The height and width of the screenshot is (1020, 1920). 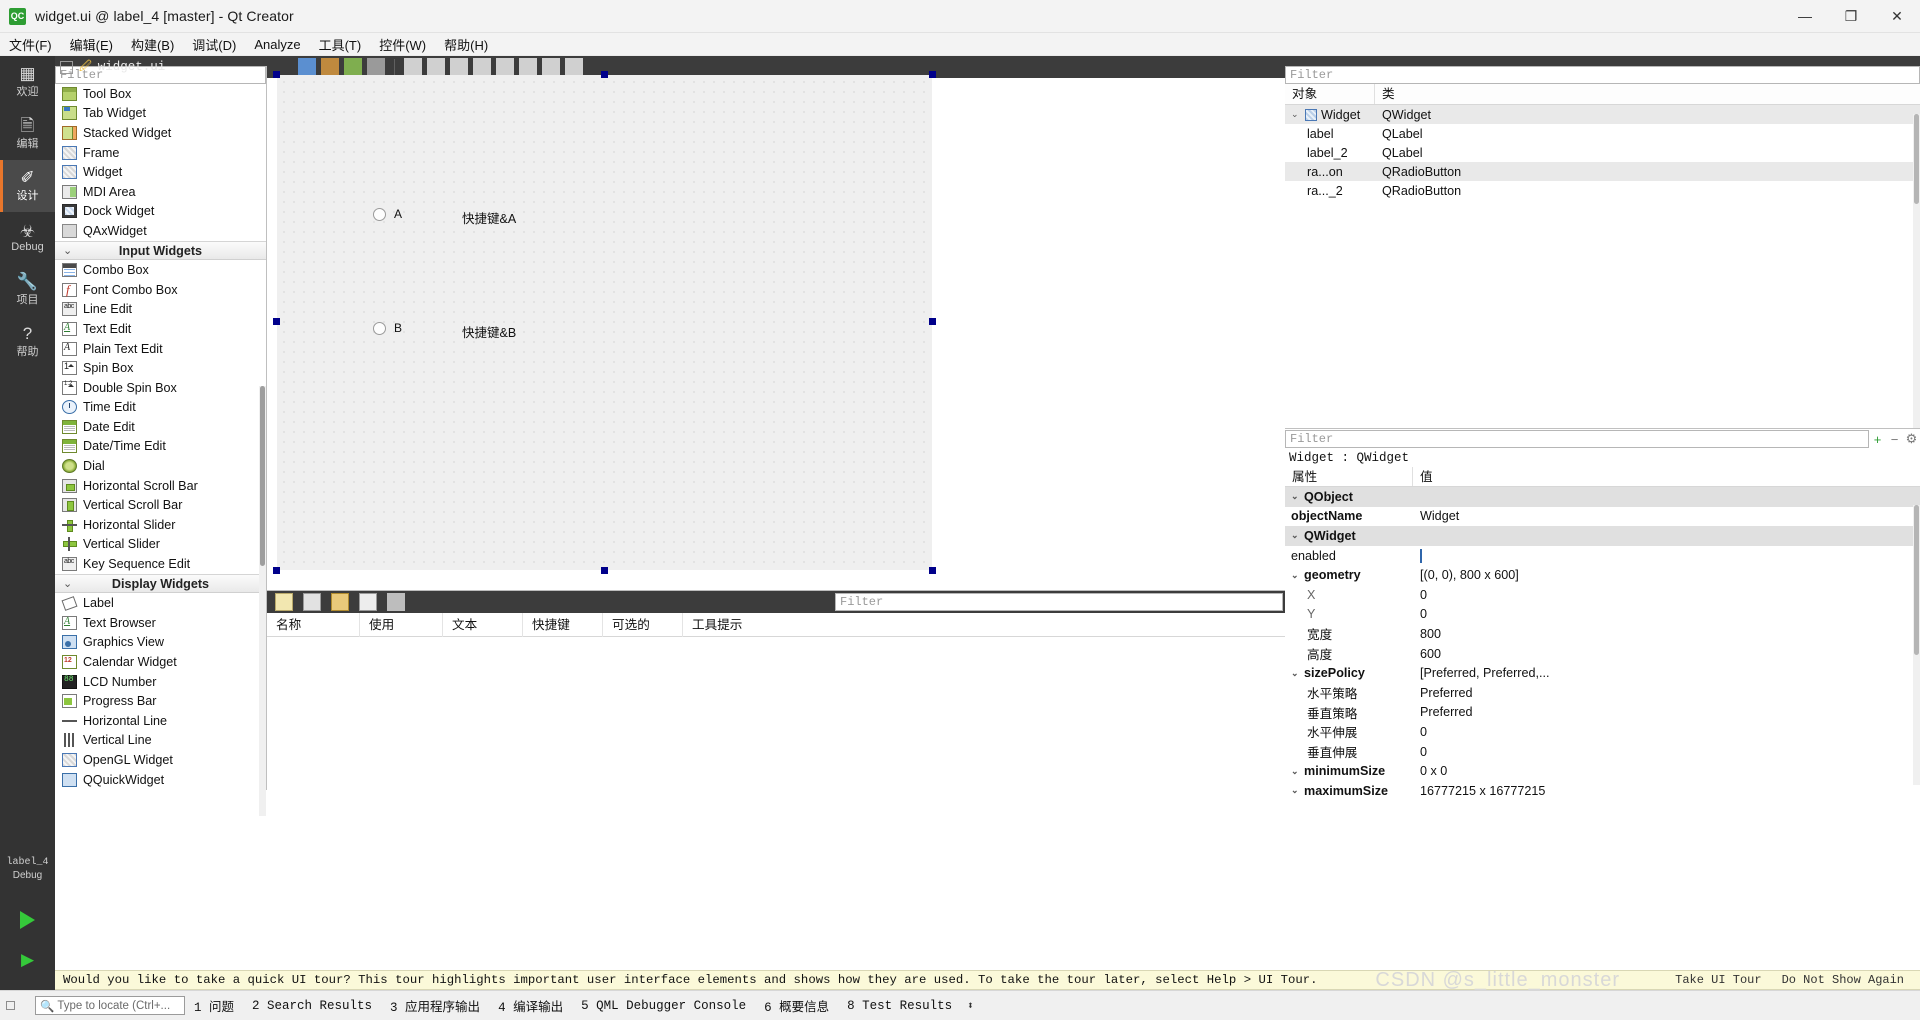 I want to click on label-shortcut-b: 快捷键&B, so click(x=489, y=331).